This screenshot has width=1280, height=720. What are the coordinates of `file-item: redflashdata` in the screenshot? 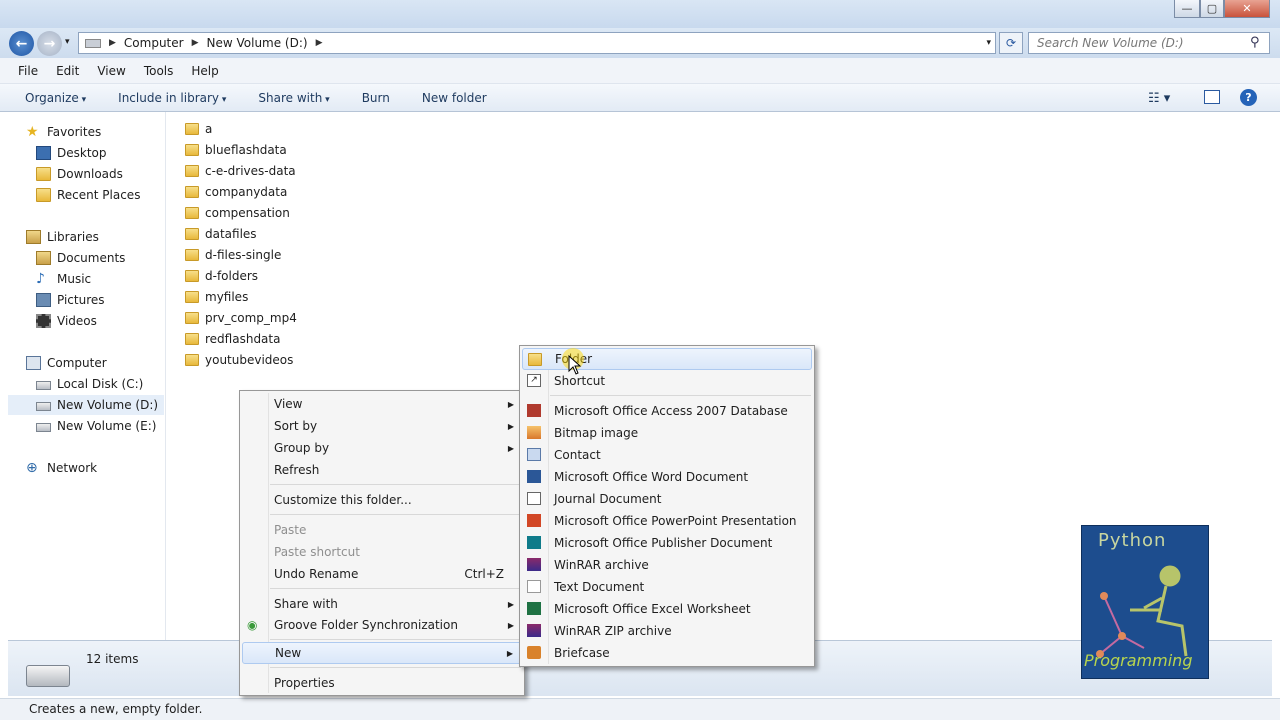 It's located at (232, 339).